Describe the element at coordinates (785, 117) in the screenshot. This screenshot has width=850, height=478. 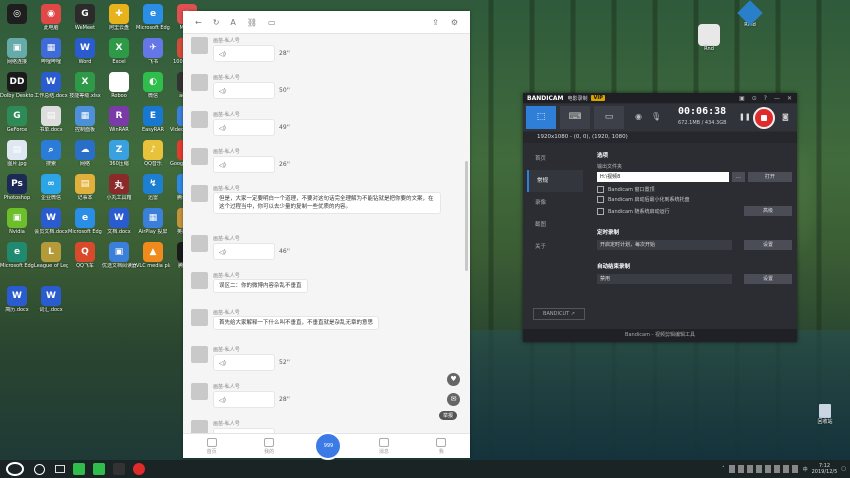
I see `screenshot-icon: ◙` at that location.